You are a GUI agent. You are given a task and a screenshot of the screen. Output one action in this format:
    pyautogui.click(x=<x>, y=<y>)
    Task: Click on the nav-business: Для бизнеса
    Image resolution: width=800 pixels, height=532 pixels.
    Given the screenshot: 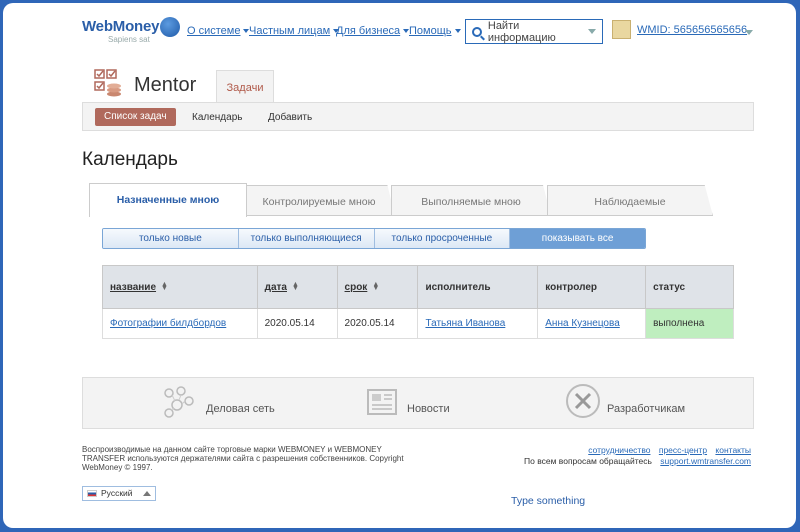 What is the action you would take?
    pyautogui.click(x=373, y=31)
    